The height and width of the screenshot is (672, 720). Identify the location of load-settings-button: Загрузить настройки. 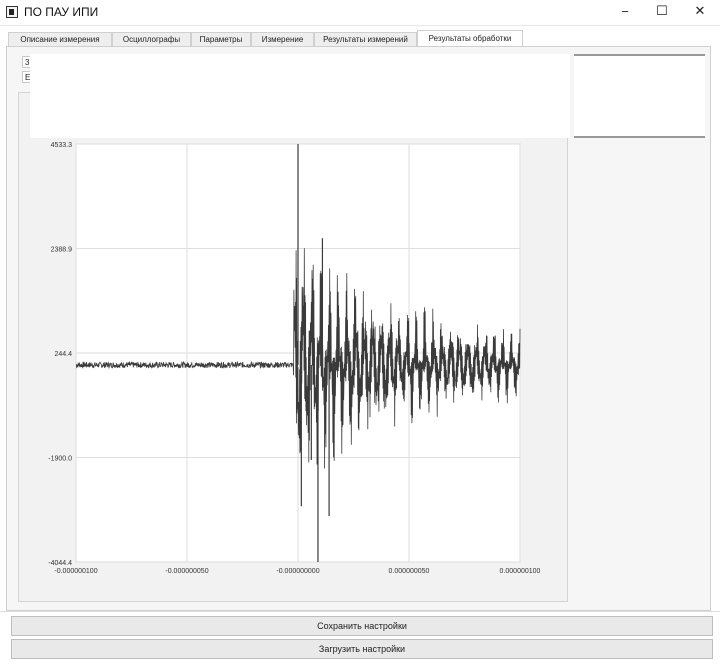
(362, 649).